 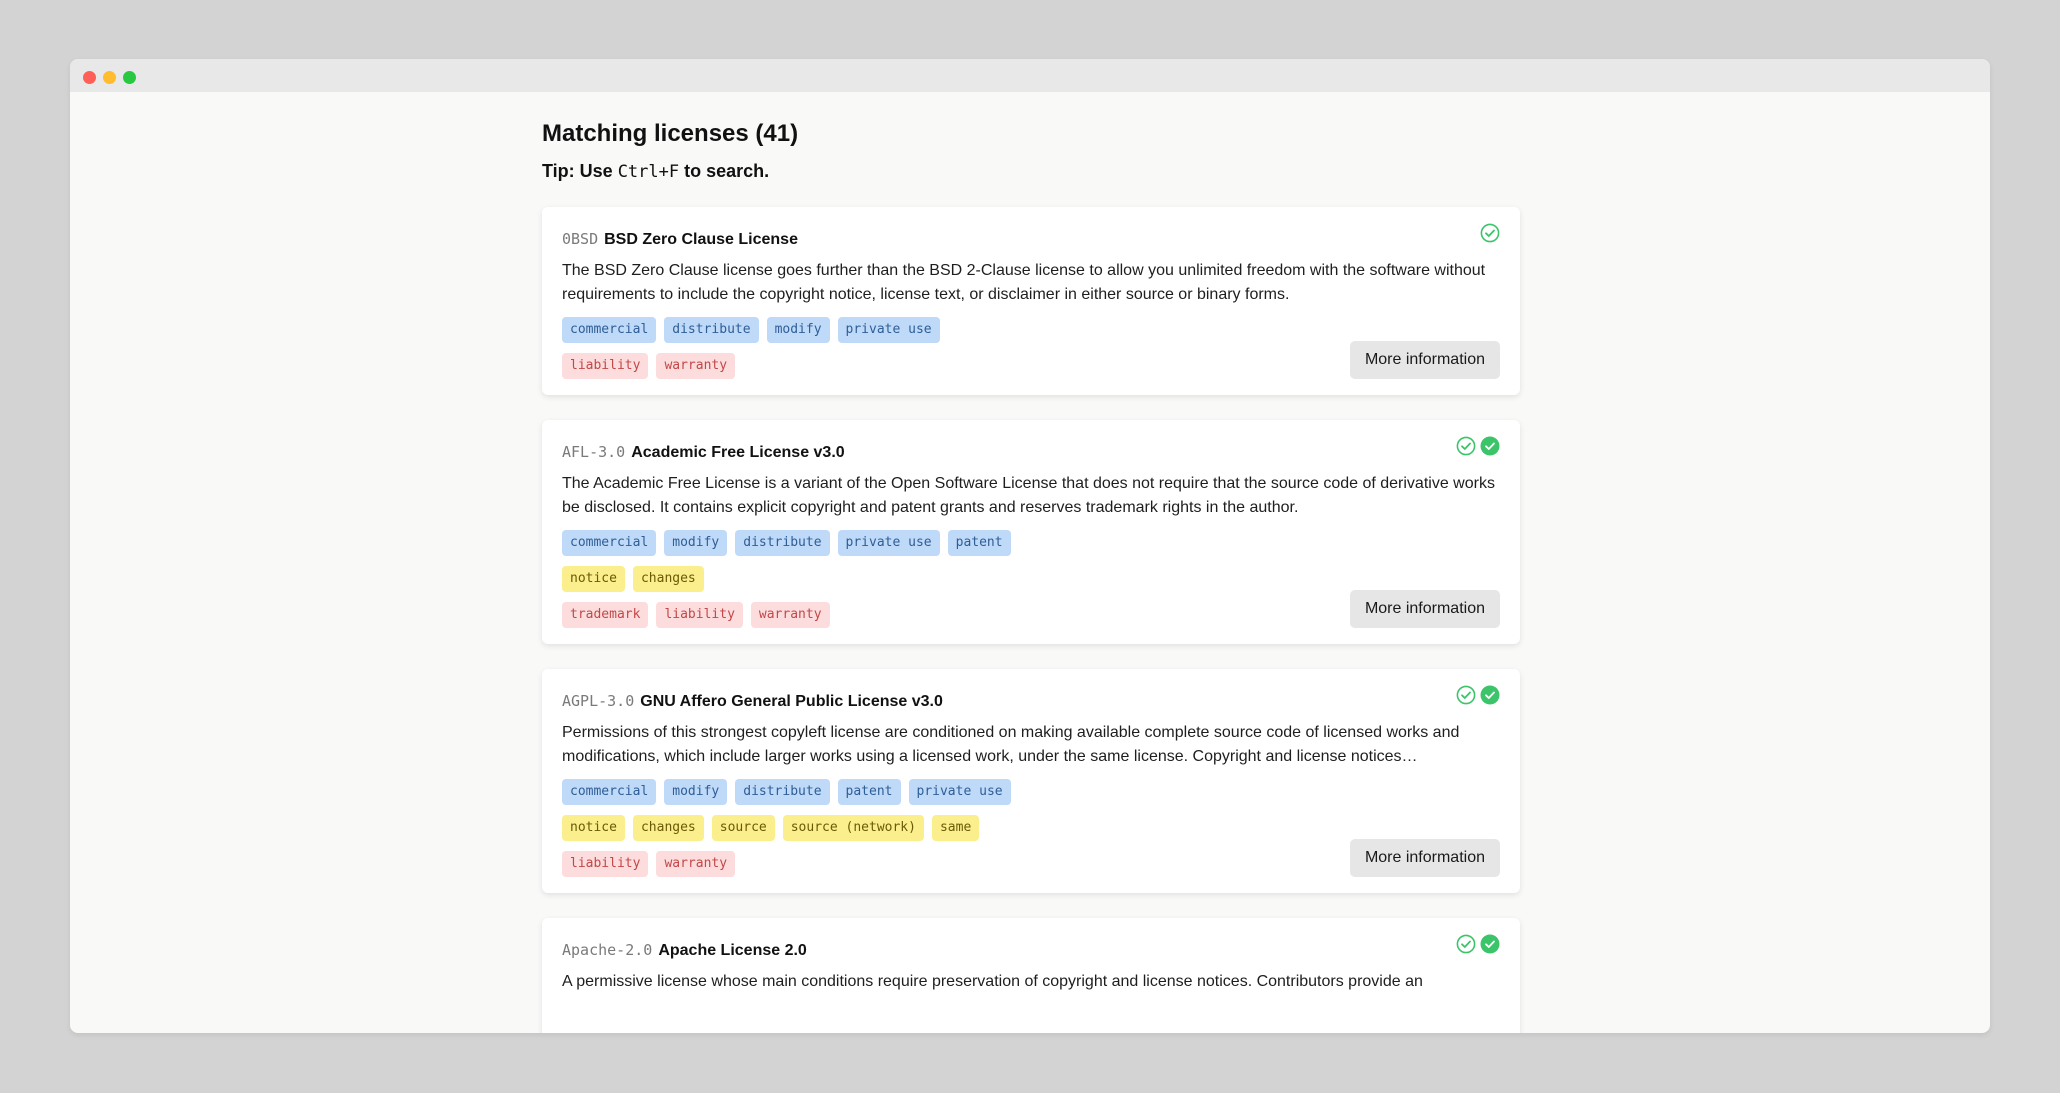 I want to click on condition-tags: notice changes source source (network) same, so click(x=1031, y=828).